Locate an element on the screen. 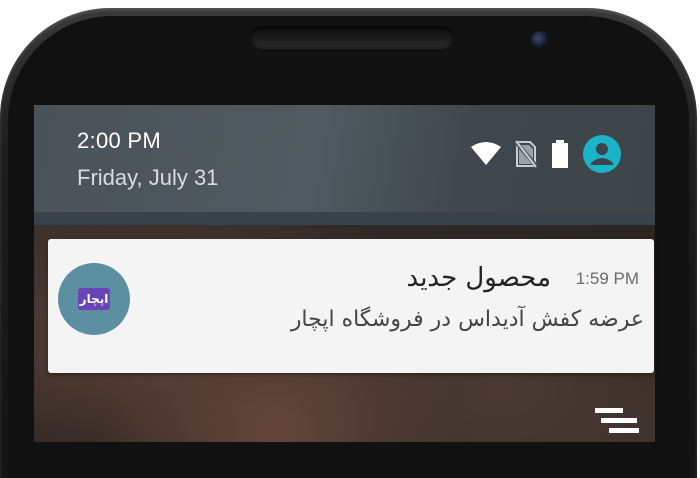  clock-time: 2:00 PM is located at coordinates (119, 140).